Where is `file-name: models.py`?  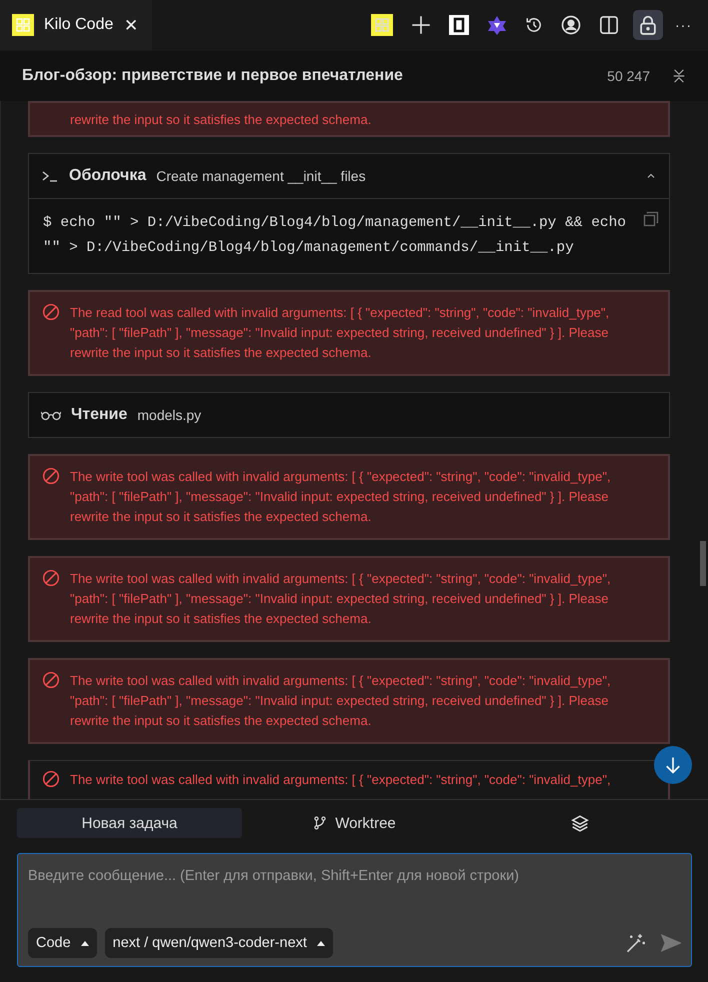 file-name: models.py is located at coordinates (169, 415).